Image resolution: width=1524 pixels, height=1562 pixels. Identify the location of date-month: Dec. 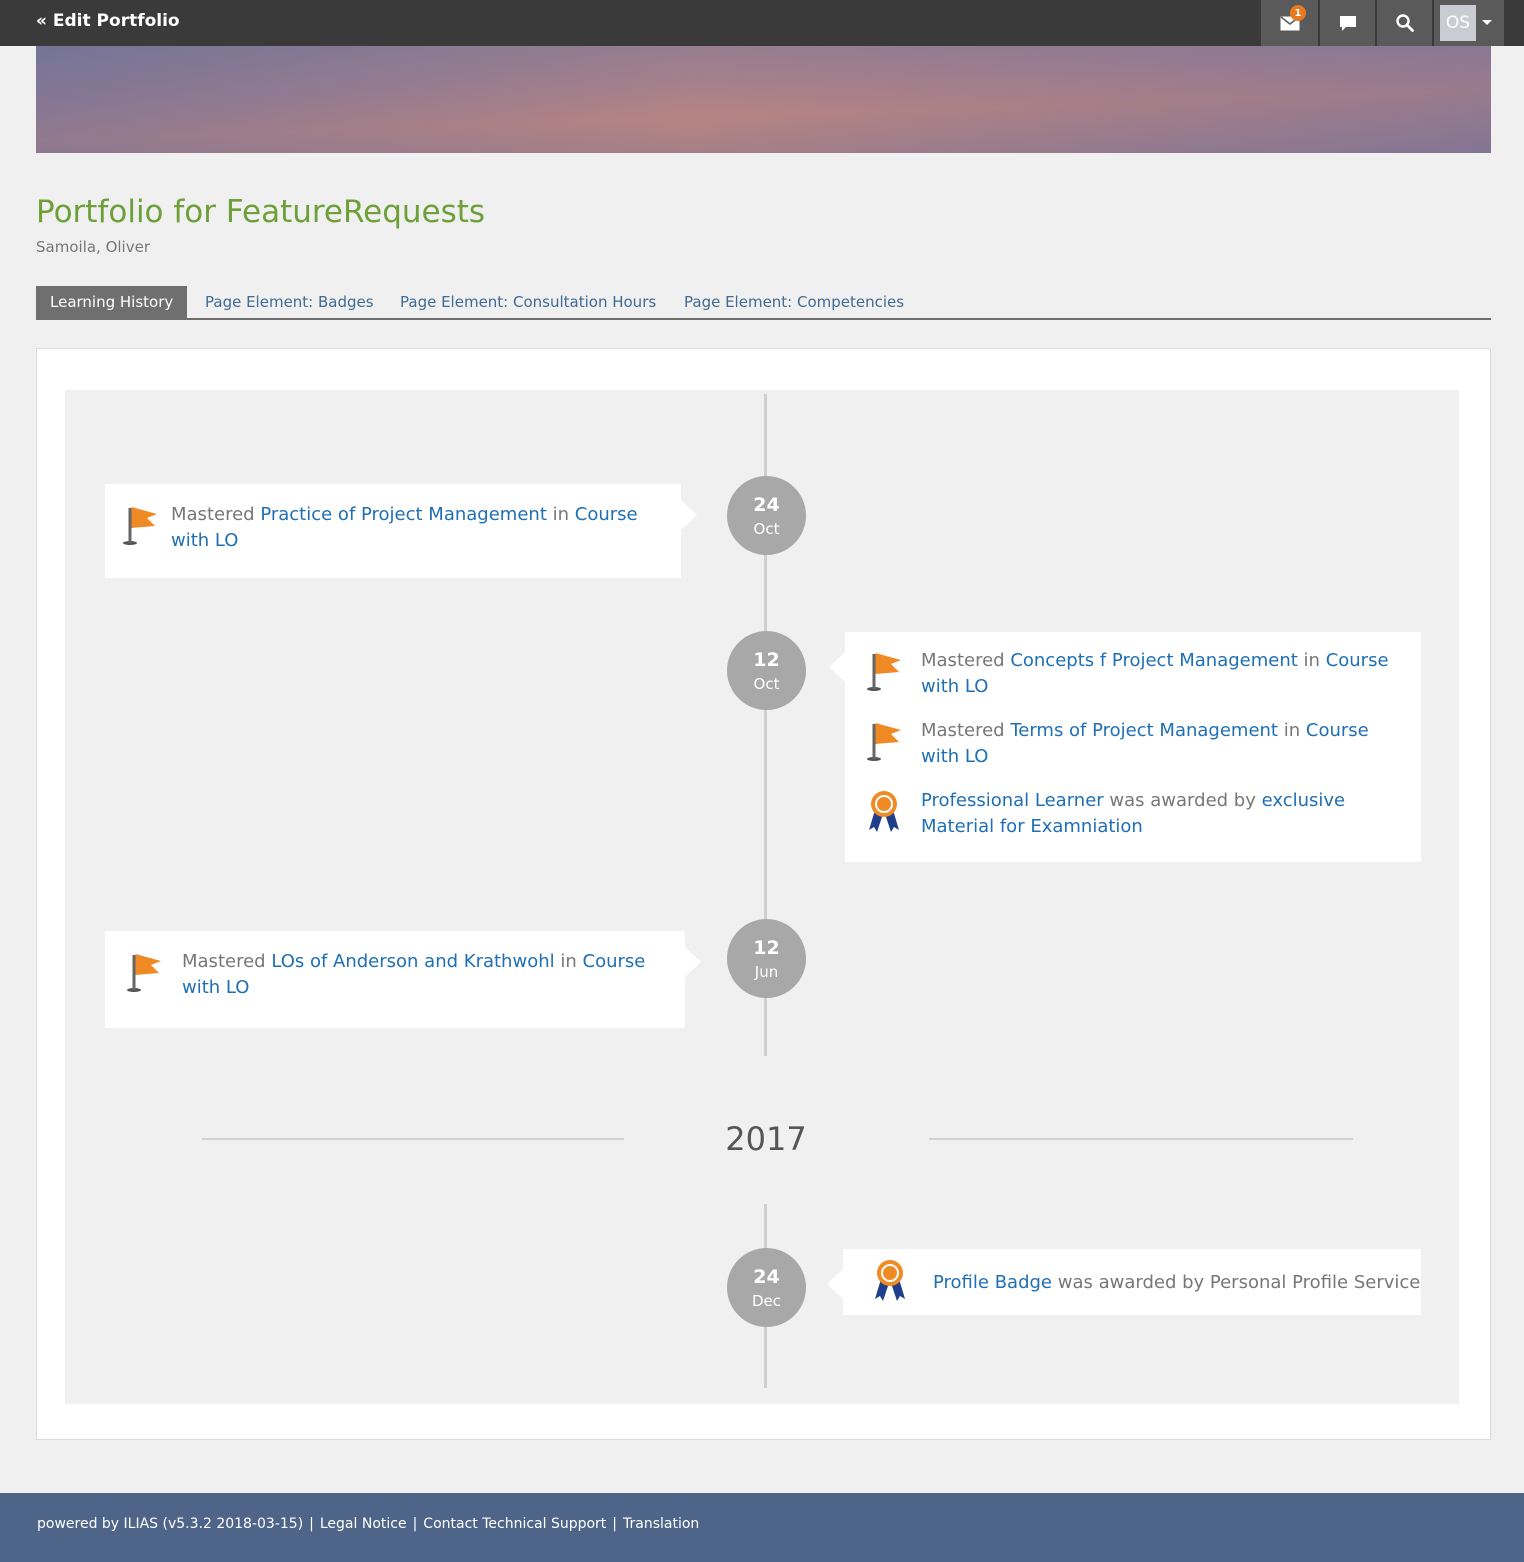
(766, 1301).